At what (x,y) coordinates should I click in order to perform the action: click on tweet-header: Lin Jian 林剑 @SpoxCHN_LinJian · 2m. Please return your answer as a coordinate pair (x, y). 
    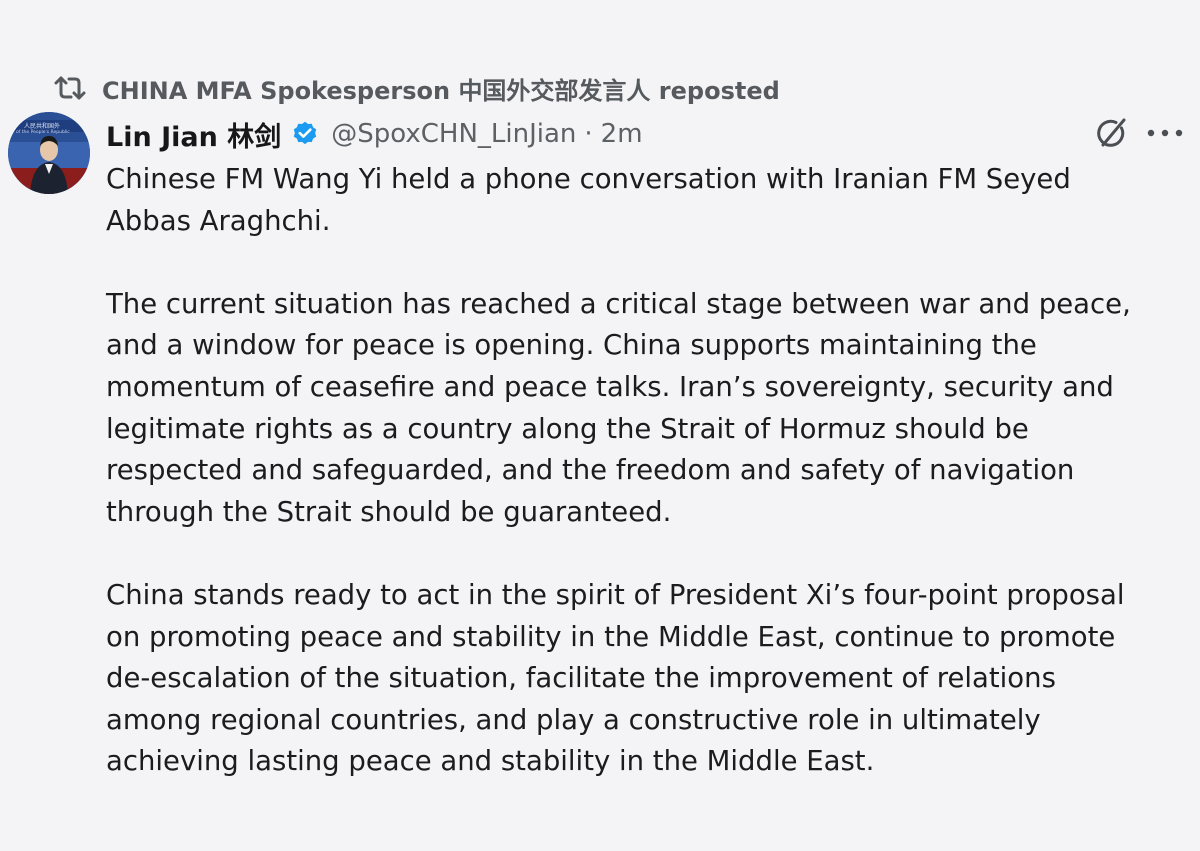
    Looking at the image, I should click on (374, 134).